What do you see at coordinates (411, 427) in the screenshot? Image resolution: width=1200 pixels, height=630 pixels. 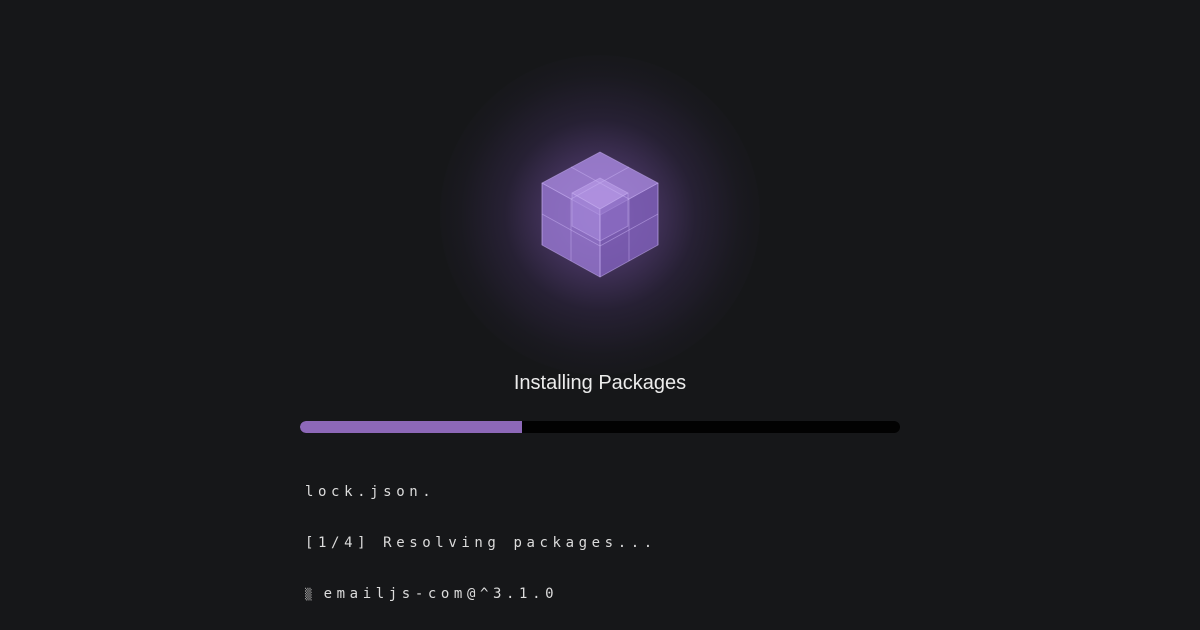 I see `progress-bar-fill` at bounding box center [411, 427].